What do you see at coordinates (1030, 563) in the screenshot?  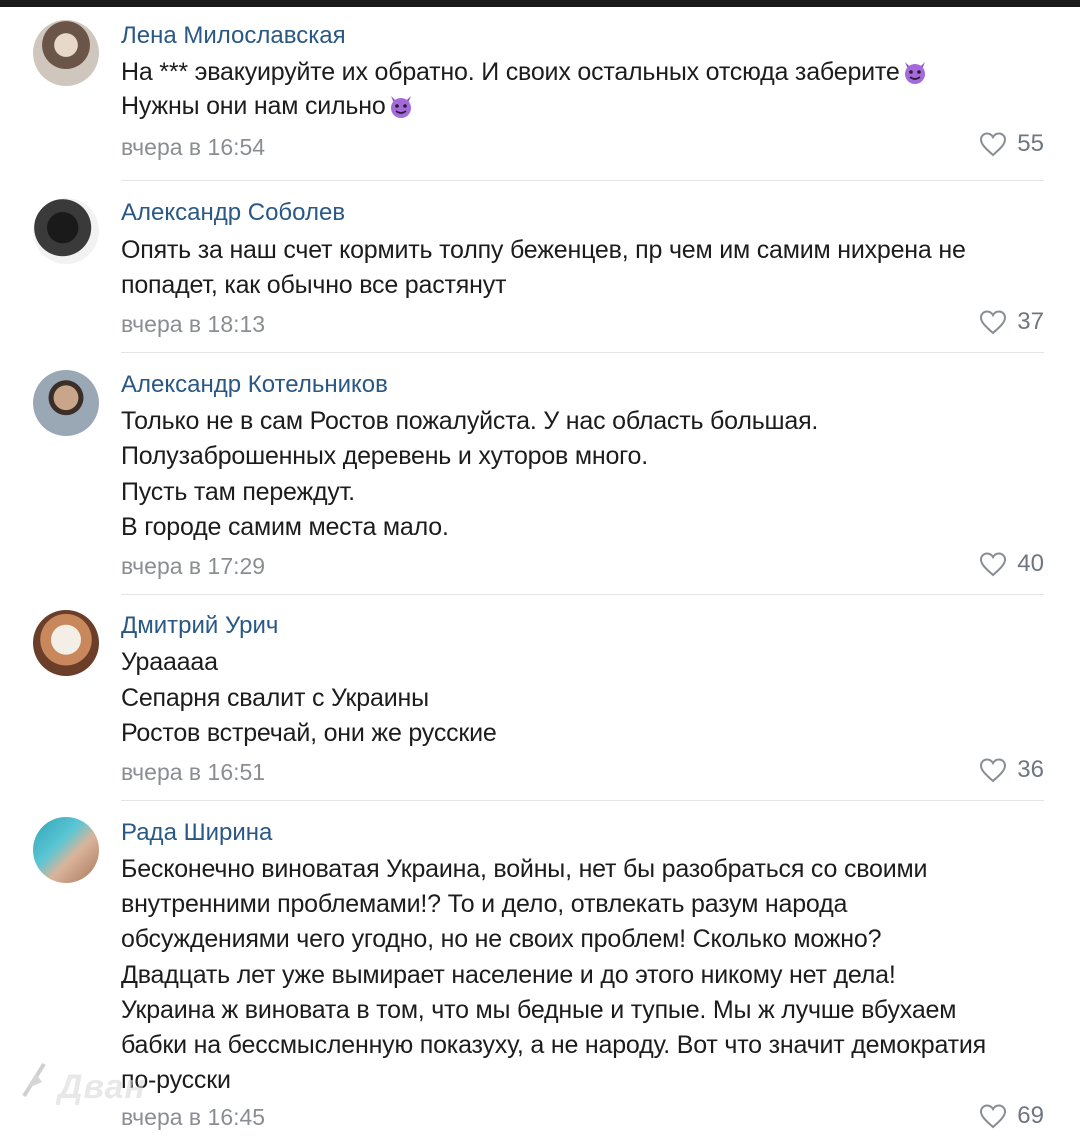 I see `like-count: 40` at bounding box center [1030, 563].